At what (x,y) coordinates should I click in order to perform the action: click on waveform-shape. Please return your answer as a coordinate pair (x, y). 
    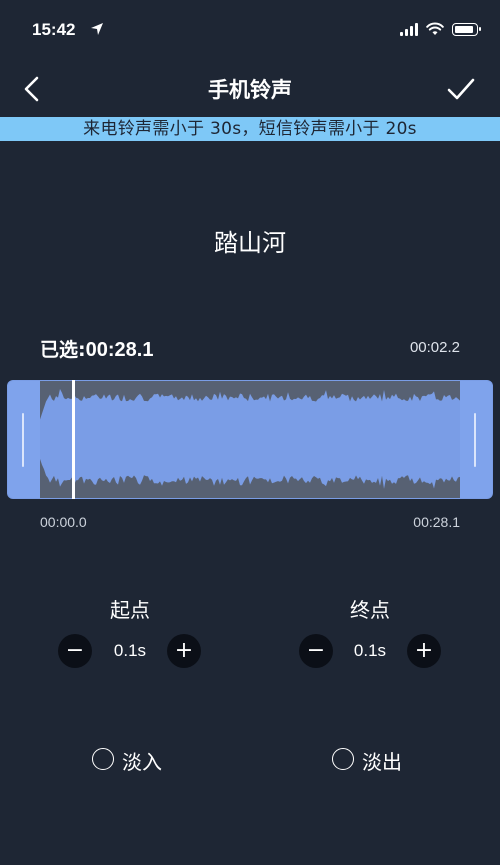
    Looking at the image, I should click on (250, 439).